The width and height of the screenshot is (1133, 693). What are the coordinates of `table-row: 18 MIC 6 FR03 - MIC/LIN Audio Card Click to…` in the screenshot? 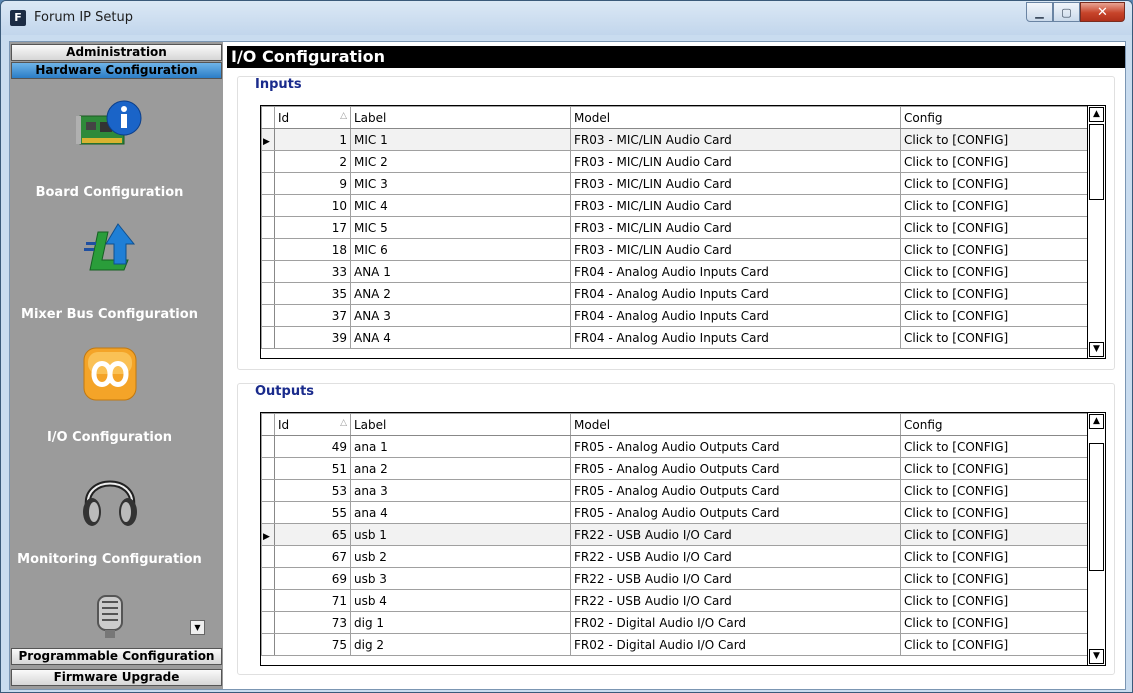 It's located at (675, 249).